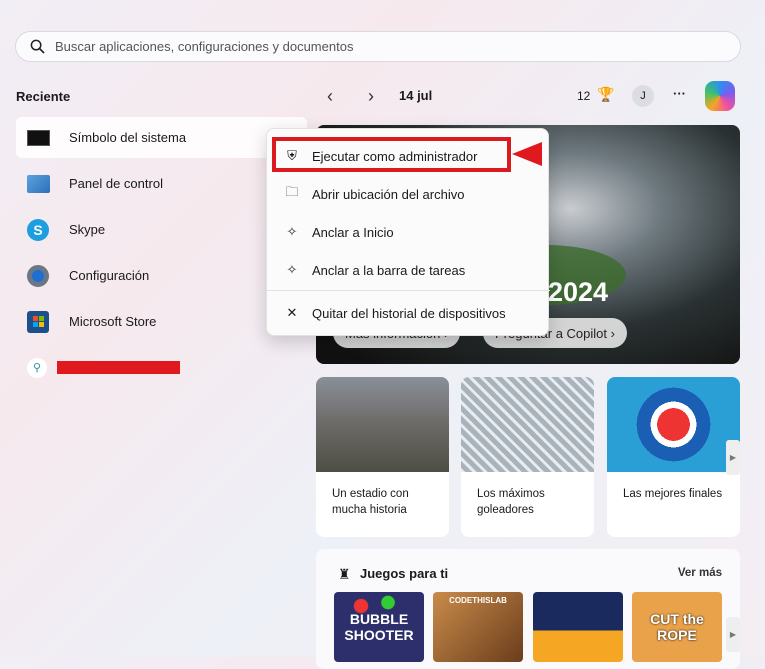  What do you see at coordinates (38, 138) in the screenshot?
I see `cmd-icon` at bounding box center [38, 138].